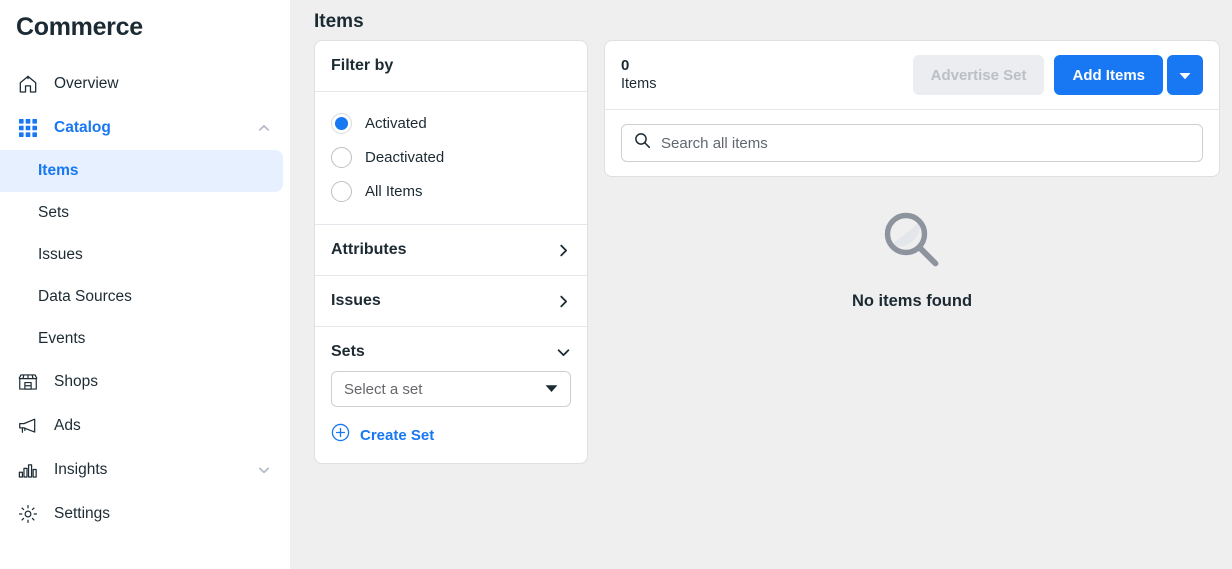 The image size is (1232, 569). What do you see at coordinates (451, 191) in the screenshot?
I see `radio-all-items: All Items` at bounding box center [451, 191].